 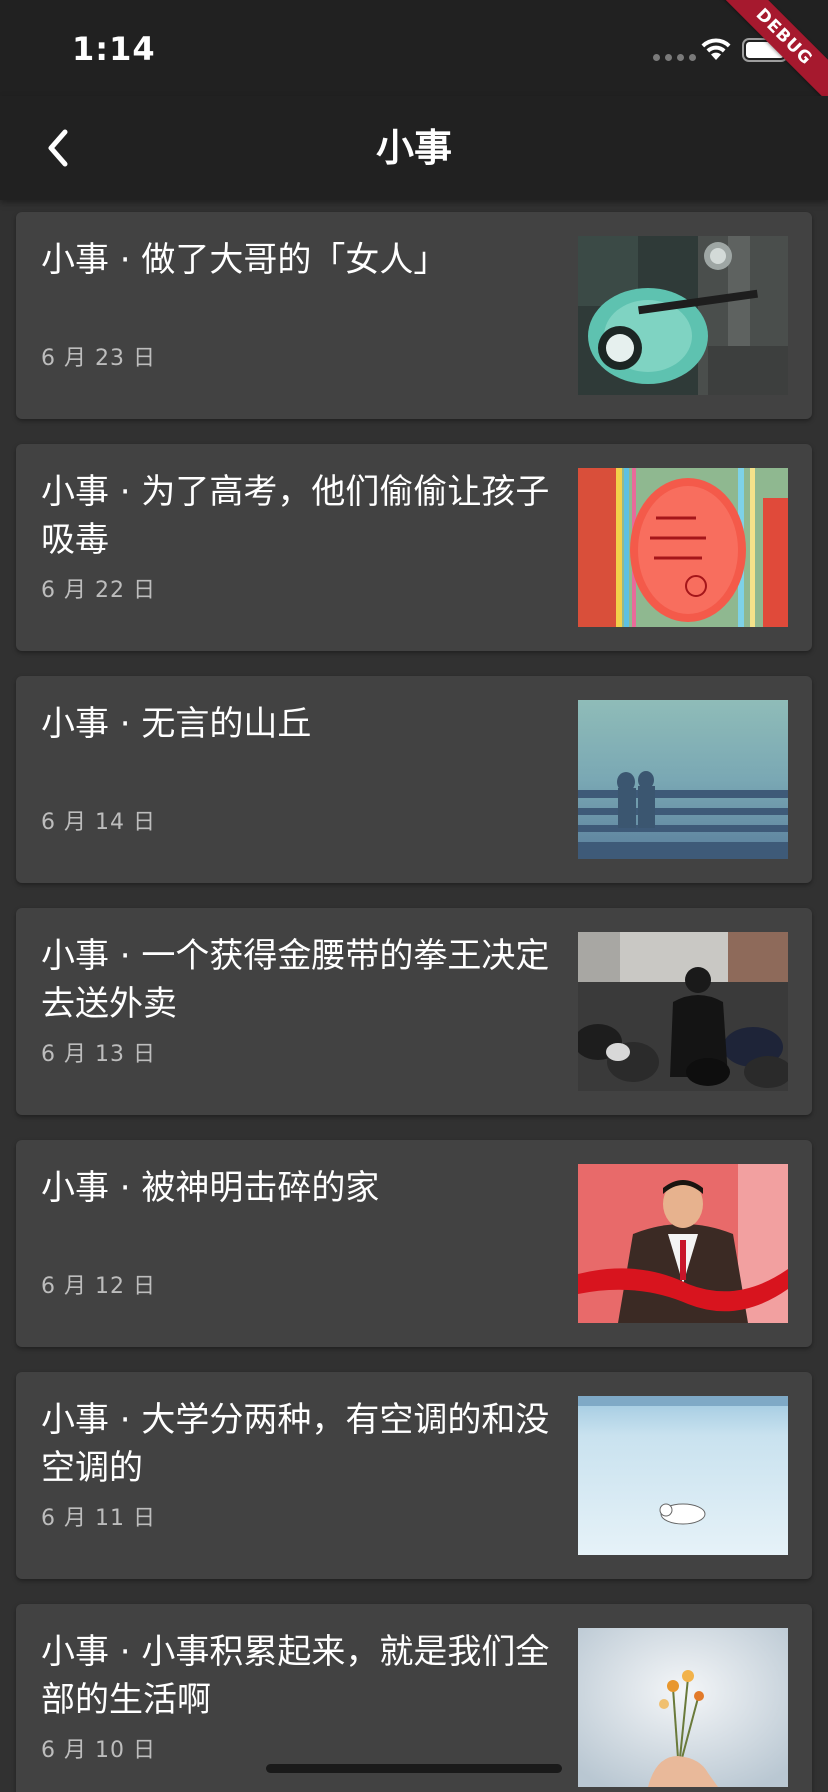 What do you see at coordinates (210, 1188) in the screenshot?
I see `article-title: 小事 · 被神明击碎的家` at bounding box center [210, 1188].